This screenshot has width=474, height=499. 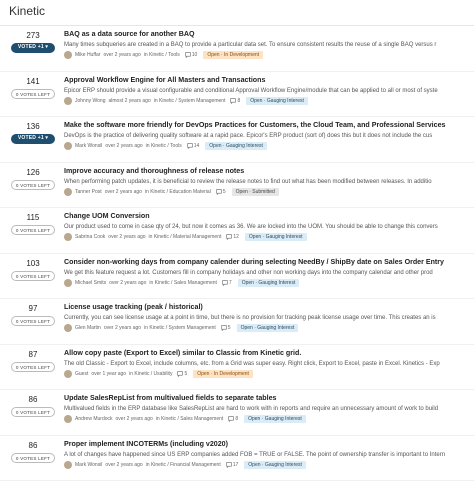 I want to click on vote-count: 126, so click(x=33, y=172).